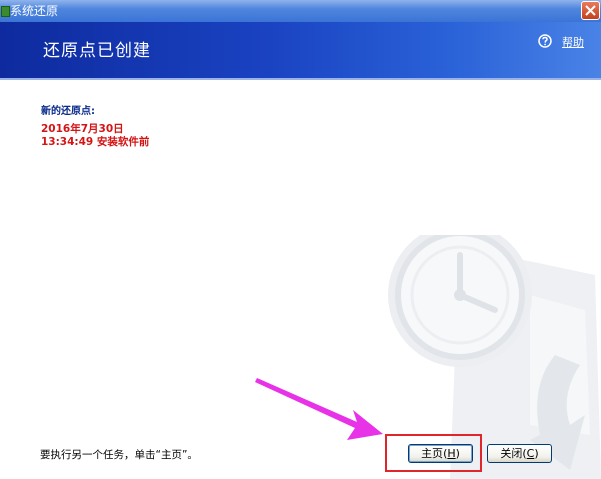 The height and width of the screenshot is (479, 601). Describe the element at coordinates (68, 111) in the screenshot. I see `new-restore-point-label: 新的还原点:` at that location.